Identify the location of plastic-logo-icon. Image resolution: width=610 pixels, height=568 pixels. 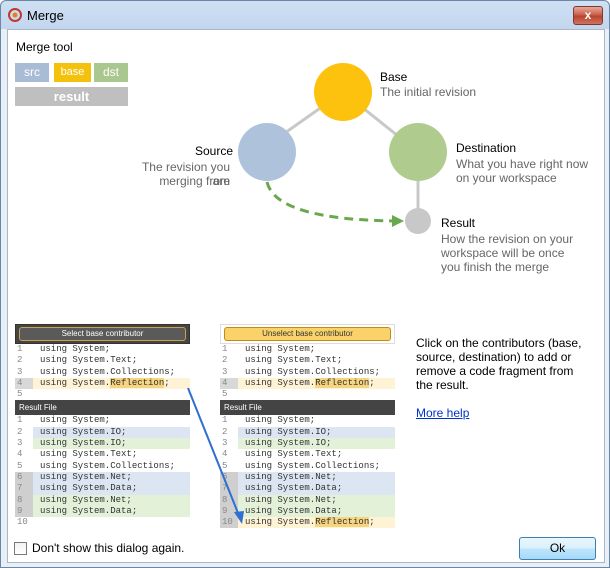
(15, 15).